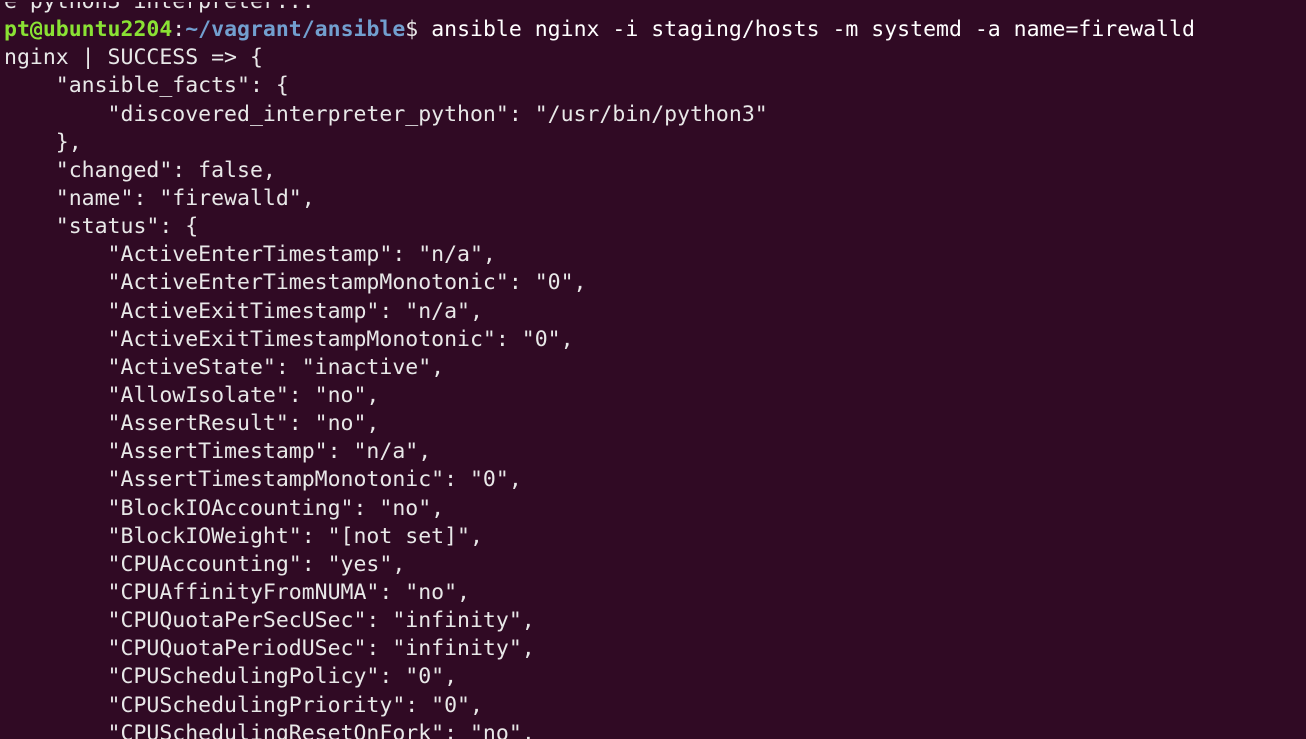  I want to click on output-line: "AllowIsolate": "no",, so click(192, 395).